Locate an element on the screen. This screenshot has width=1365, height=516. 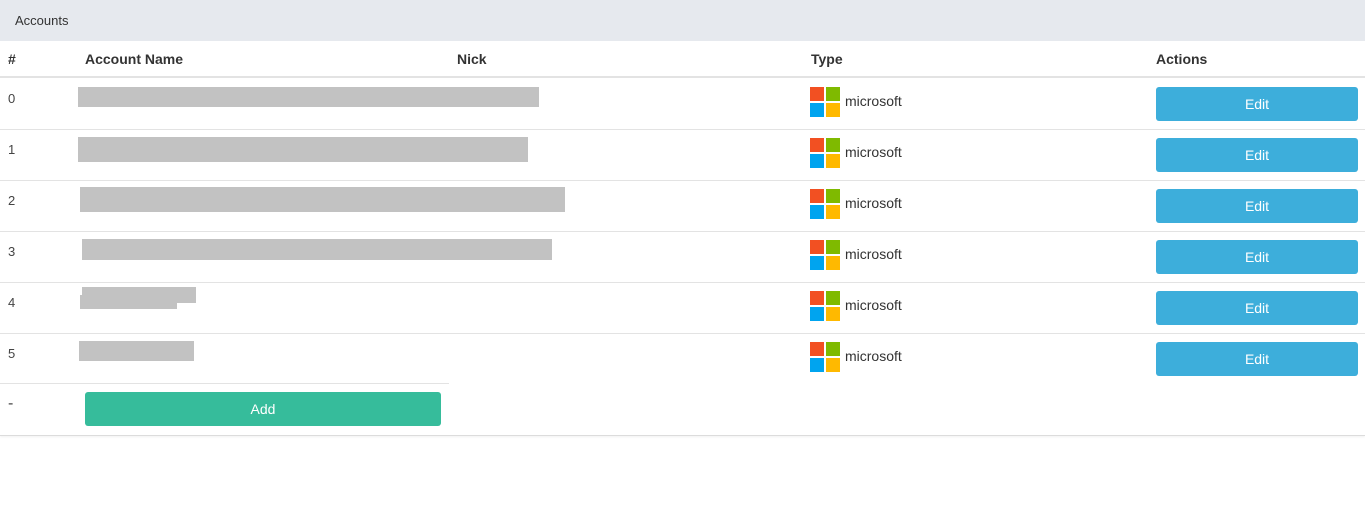
table-row: 1 microsoft Edit is located at coordinates (682, 155).